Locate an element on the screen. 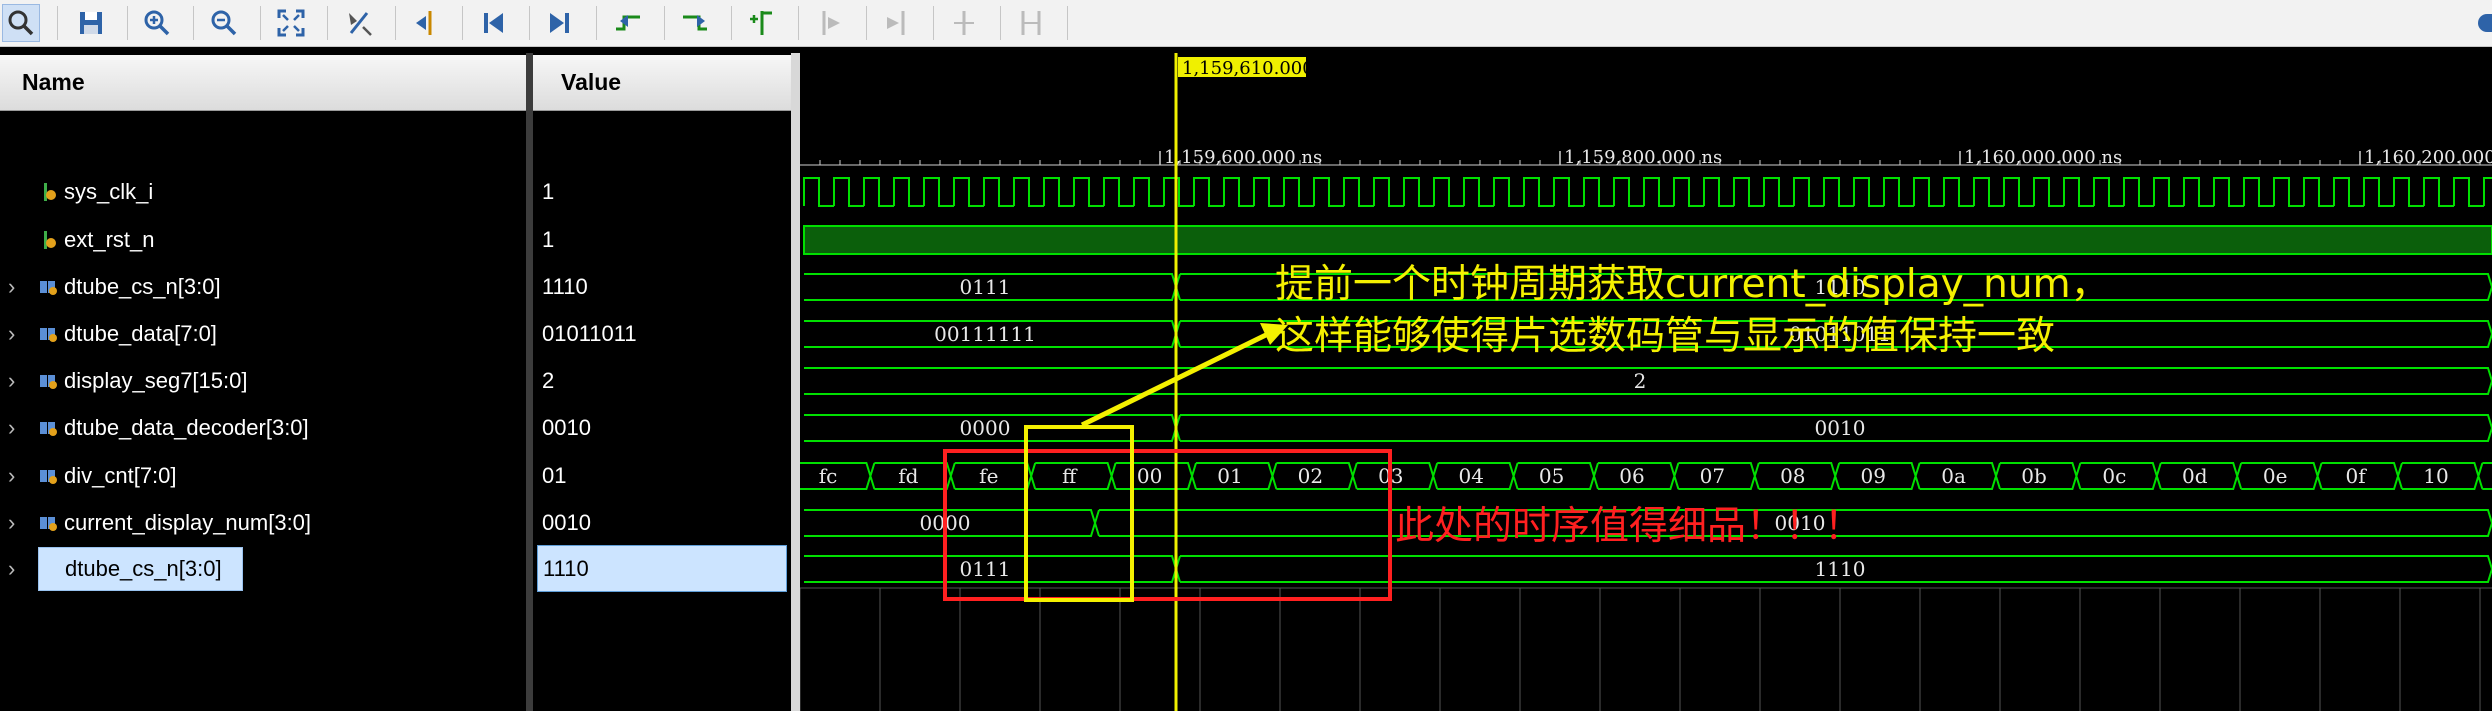 The image size is (2492, 711). signal-row: › div_cnt[7:0] is located at coordinates (263, 475).